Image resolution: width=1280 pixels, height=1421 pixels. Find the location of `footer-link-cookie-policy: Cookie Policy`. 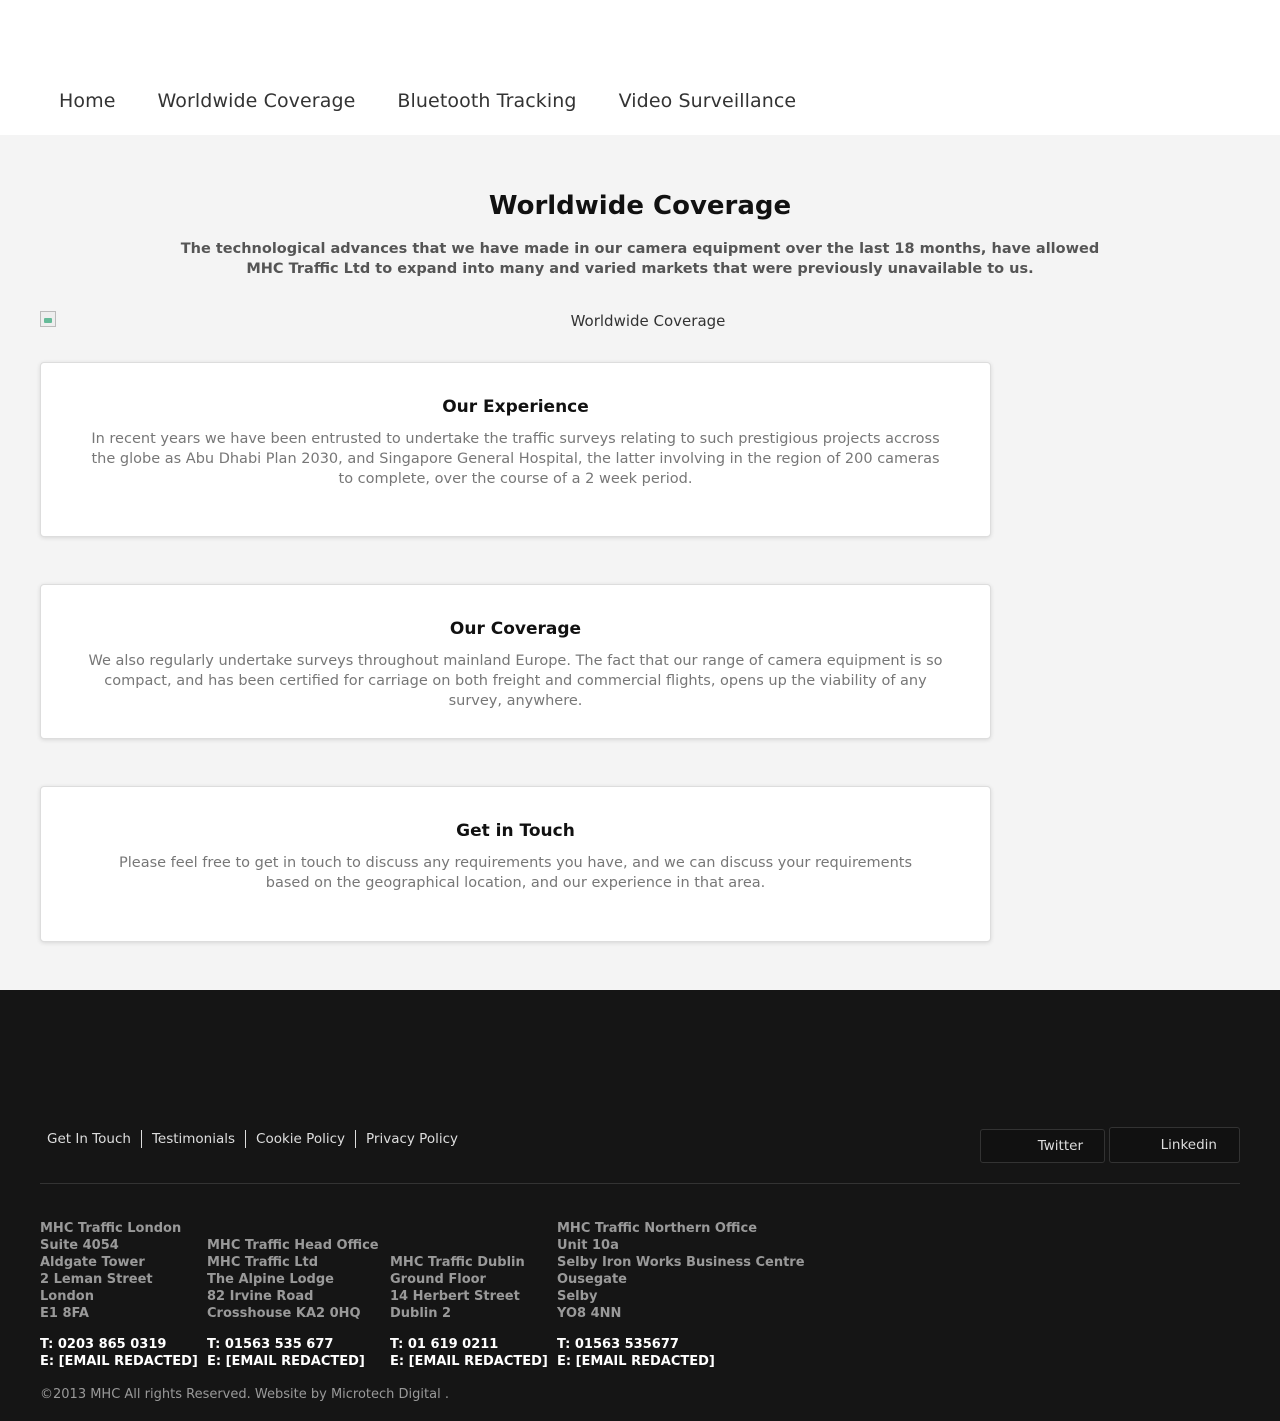

footer-link-cookie-policy: Cookie Policy is located at coordinates (300, 1139).